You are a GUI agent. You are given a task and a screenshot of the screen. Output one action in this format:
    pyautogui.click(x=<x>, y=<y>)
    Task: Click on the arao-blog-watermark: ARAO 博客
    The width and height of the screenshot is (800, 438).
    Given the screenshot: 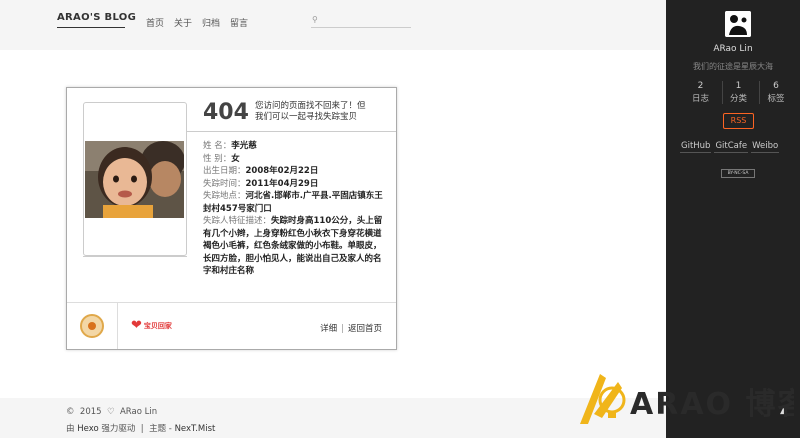 What is the action you would take?
    pyautogui.click(x=687, y=399)
    